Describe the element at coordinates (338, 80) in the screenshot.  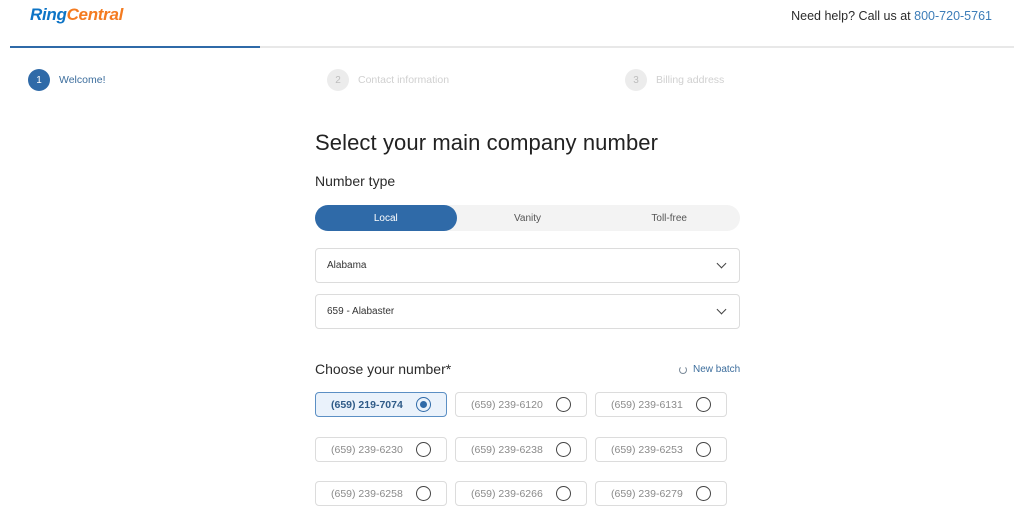
I see `step-number: 2` at that location.